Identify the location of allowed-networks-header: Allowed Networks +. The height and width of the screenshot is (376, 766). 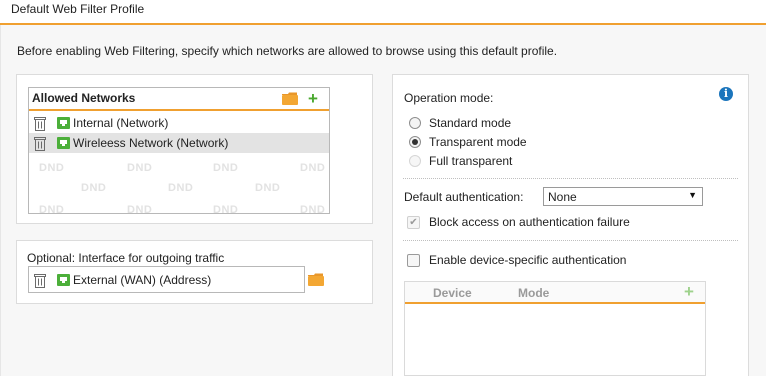
(179, 99).